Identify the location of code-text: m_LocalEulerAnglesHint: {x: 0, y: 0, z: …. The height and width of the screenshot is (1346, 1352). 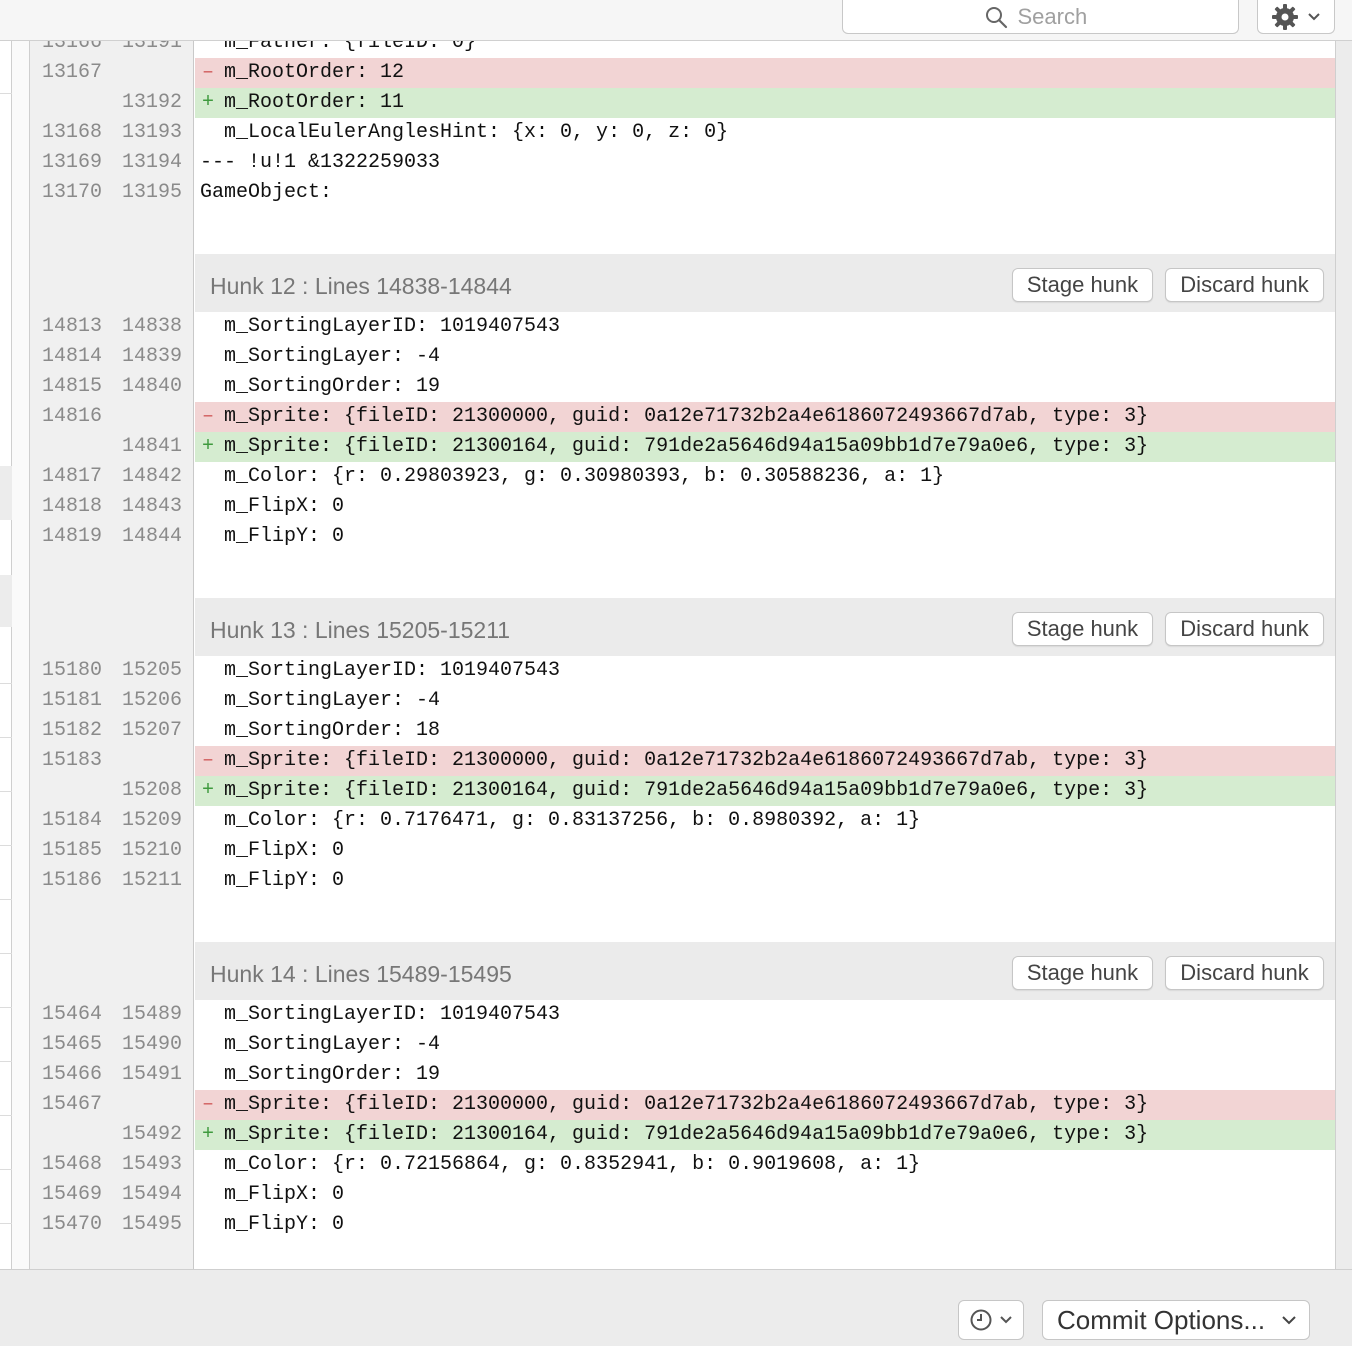
(476, 132).